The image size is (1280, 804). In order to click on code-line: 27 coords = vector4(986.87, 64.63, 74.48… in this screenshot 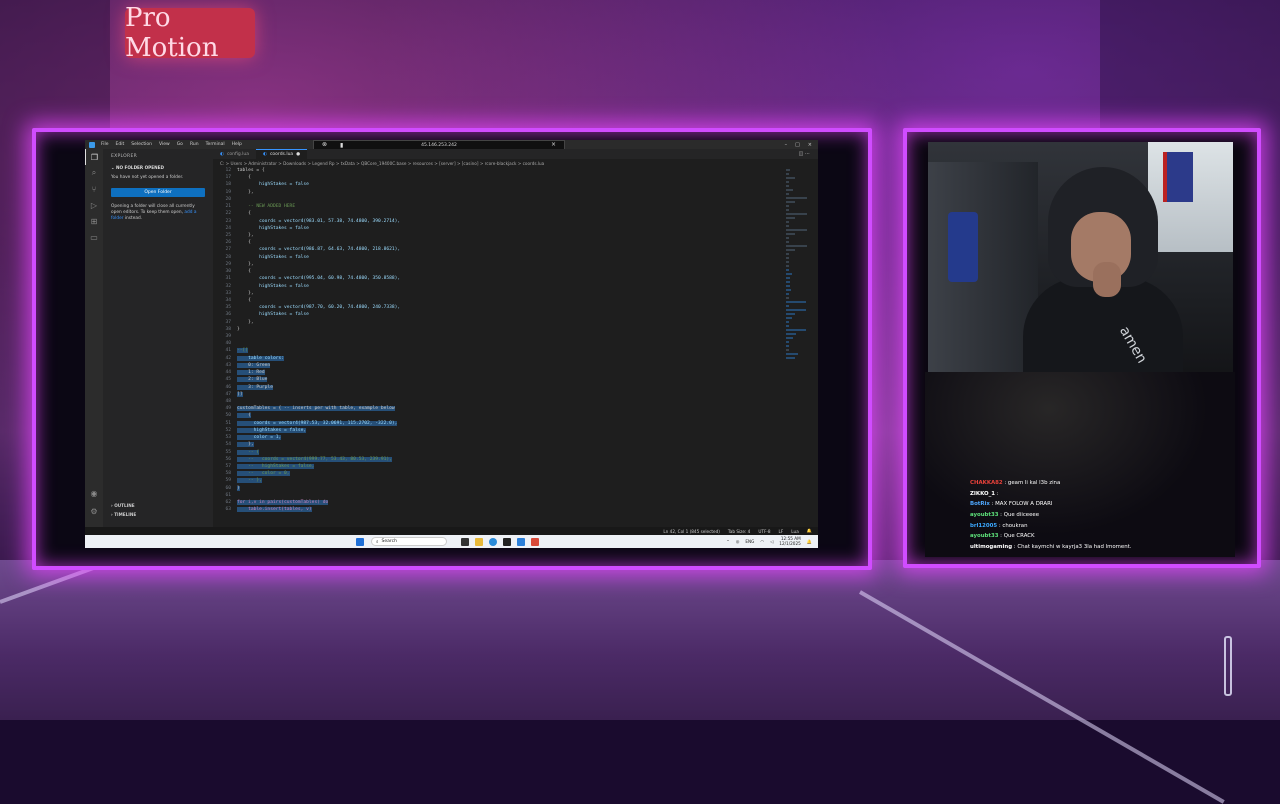, I will do `click(493, 249)`.